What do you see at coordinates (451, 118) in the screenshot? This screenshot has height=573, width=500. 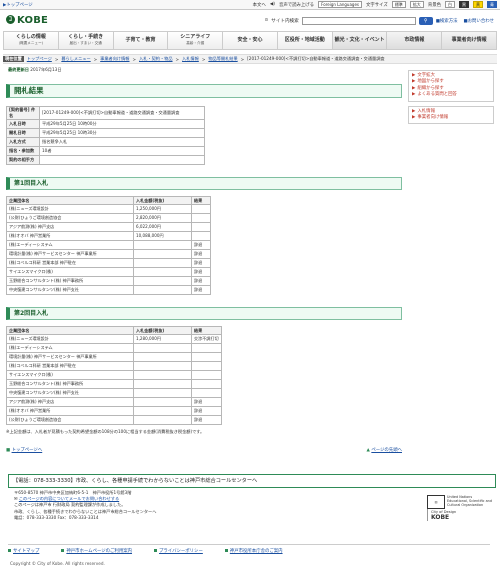 I see `sidebar-item-business-info: ▶ 事業者向け情報` at bounding box center [451, 118].